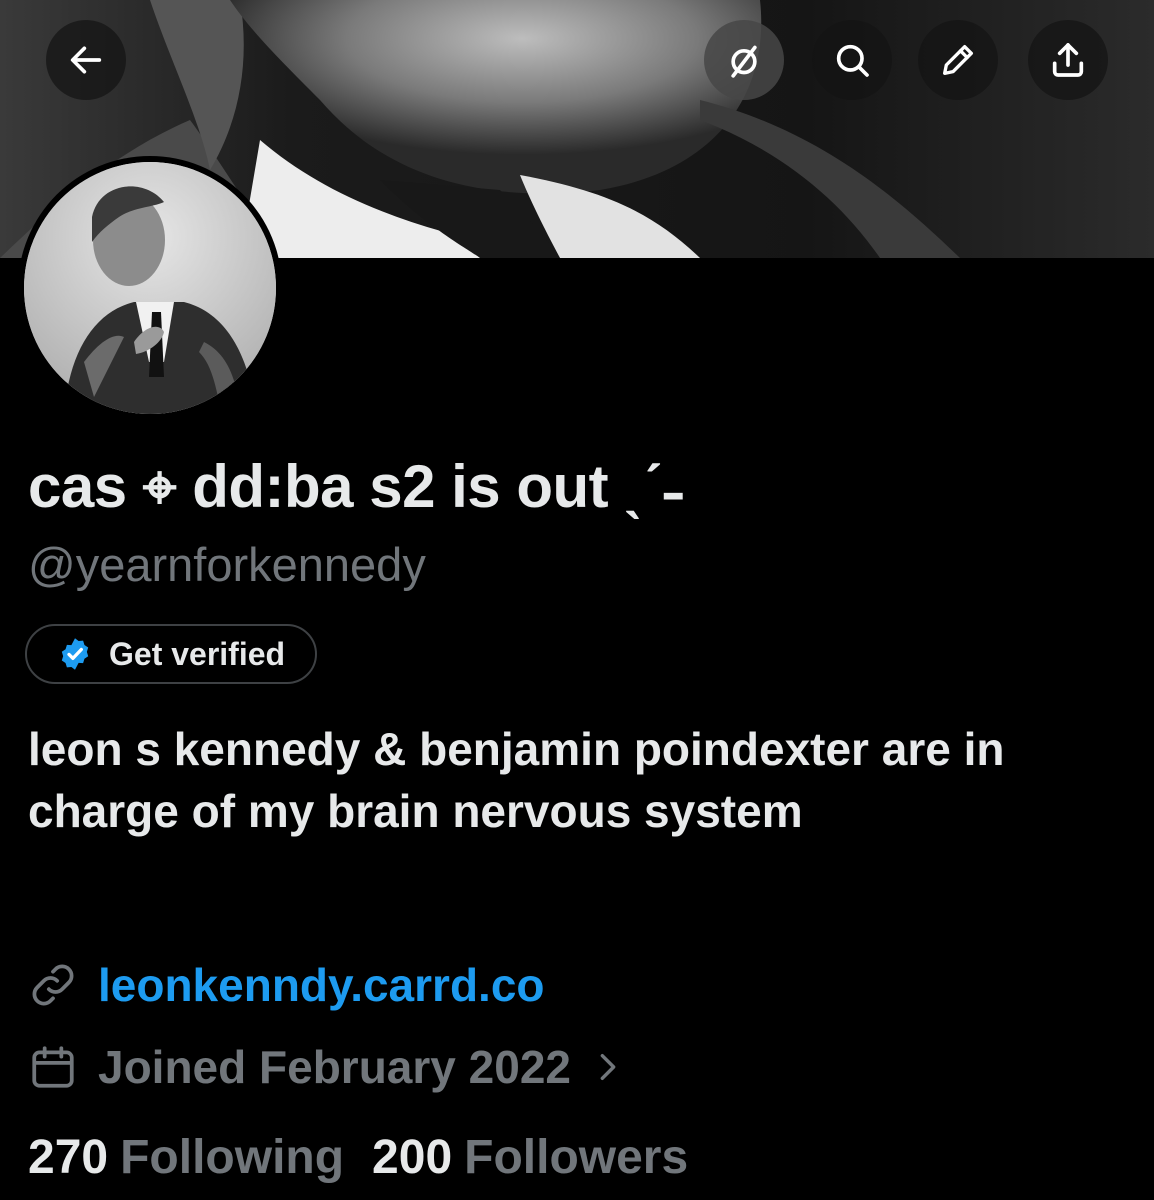 This screenshot has height=1200, width=1154. I want to click on following-label: Following, so click(232, 1157).